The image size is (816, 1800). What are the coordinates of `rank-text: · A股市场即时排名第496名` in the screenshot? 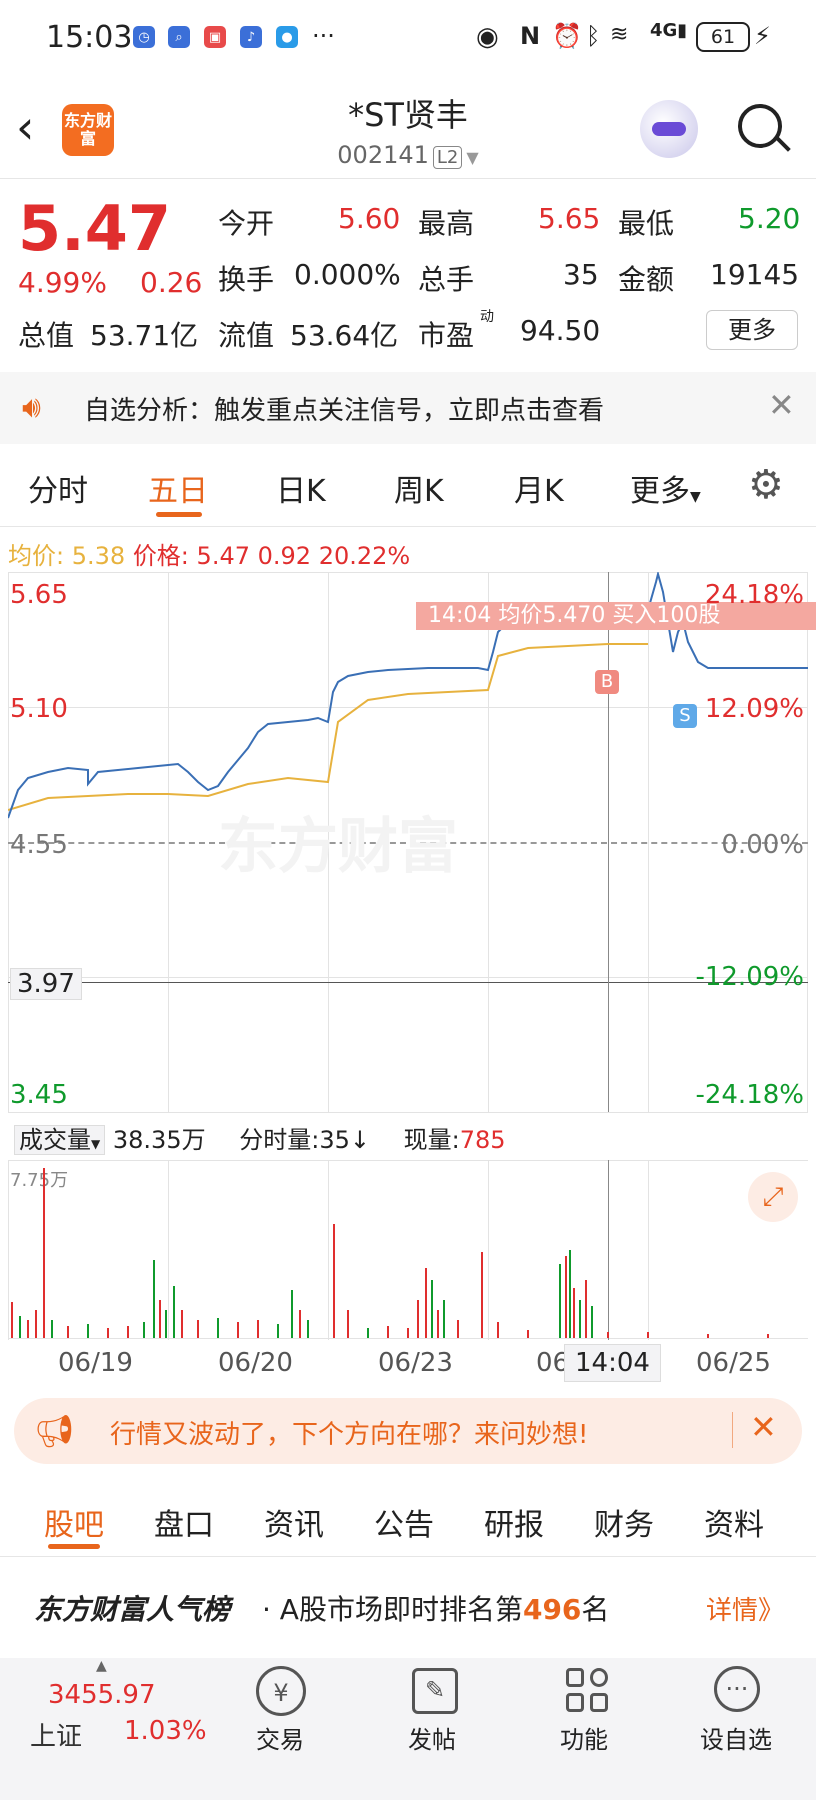 It's located at (435, 1608).